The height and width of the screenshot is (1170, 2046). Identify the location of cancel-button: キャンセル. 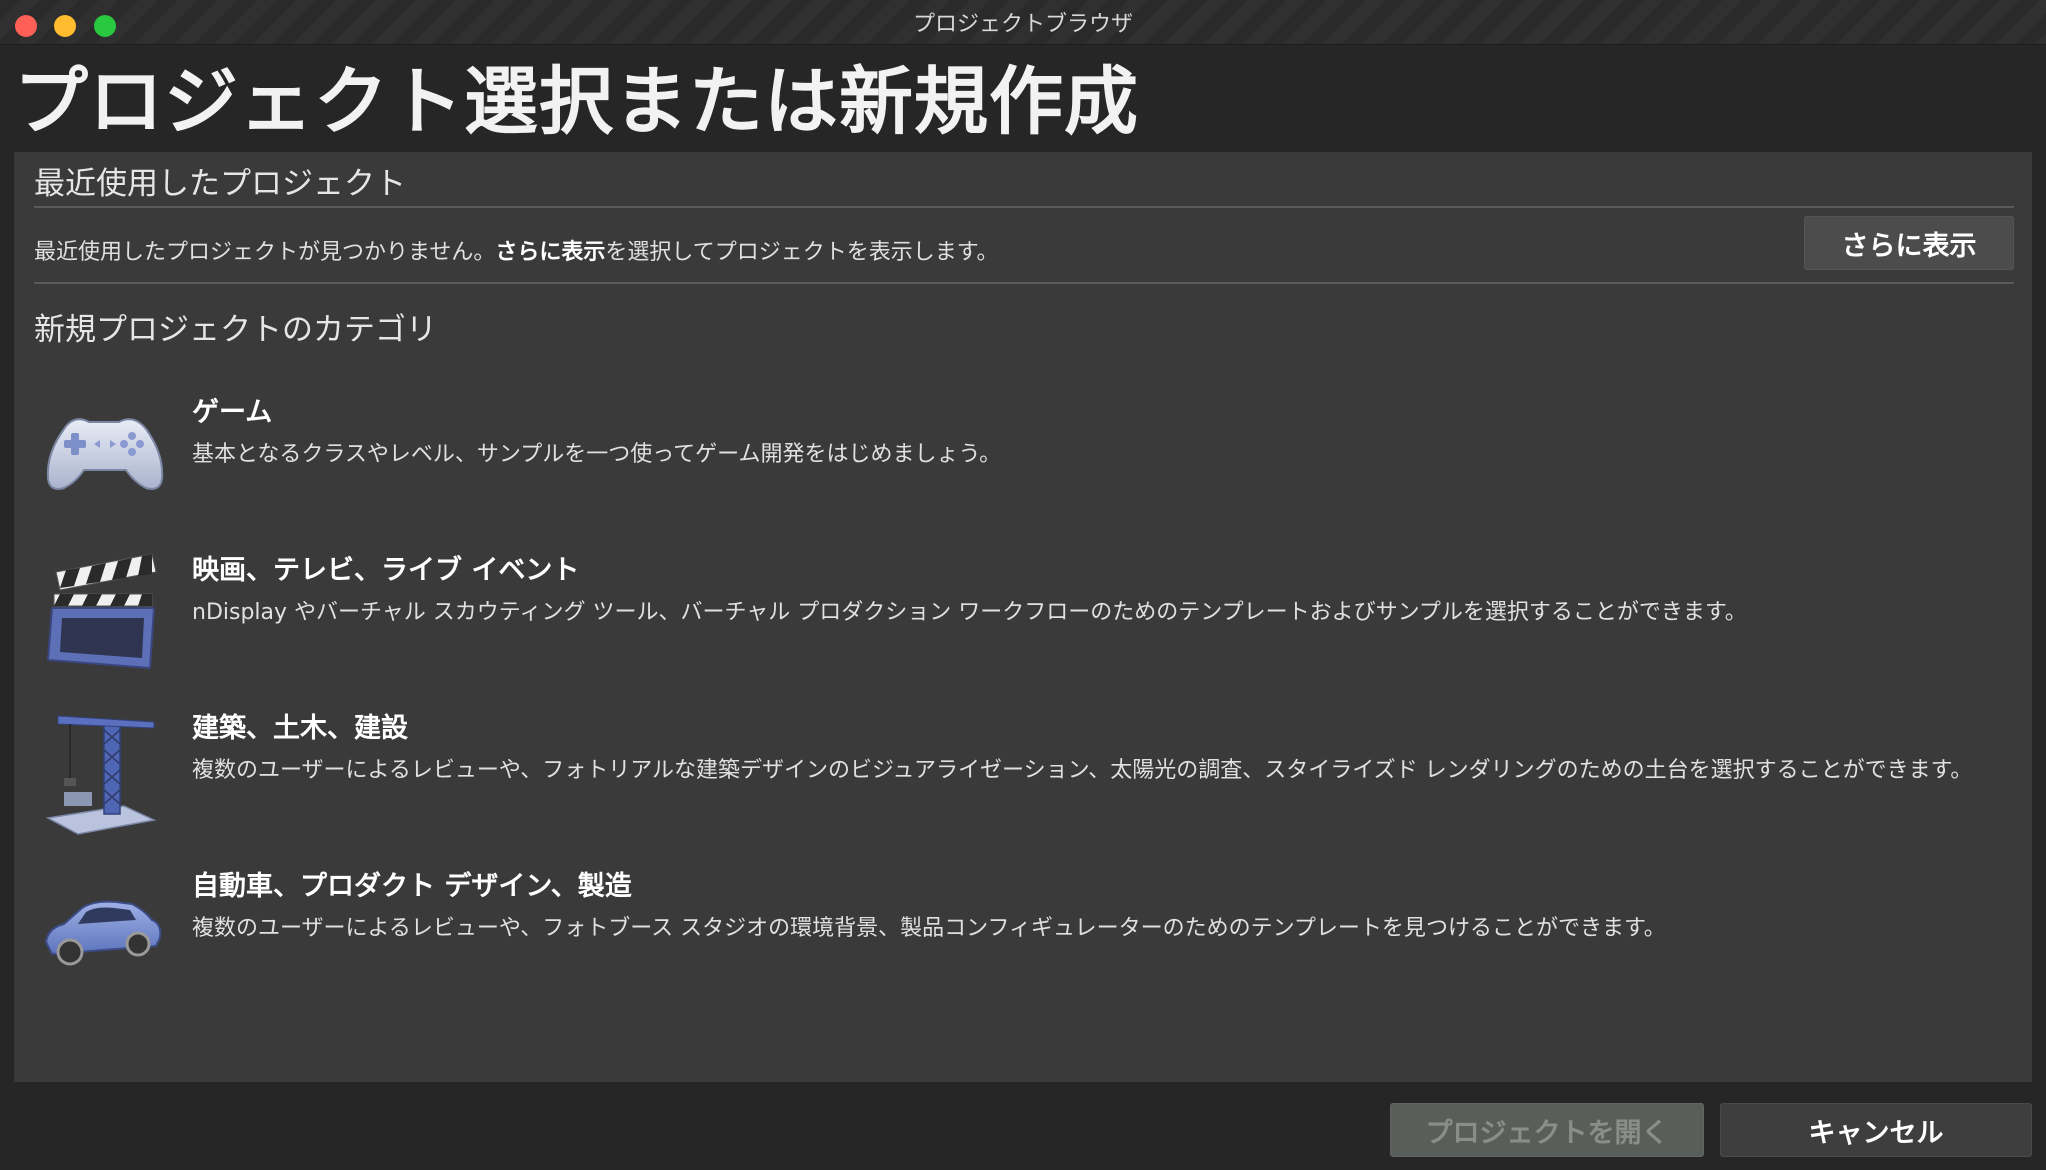
(1876, 1130).